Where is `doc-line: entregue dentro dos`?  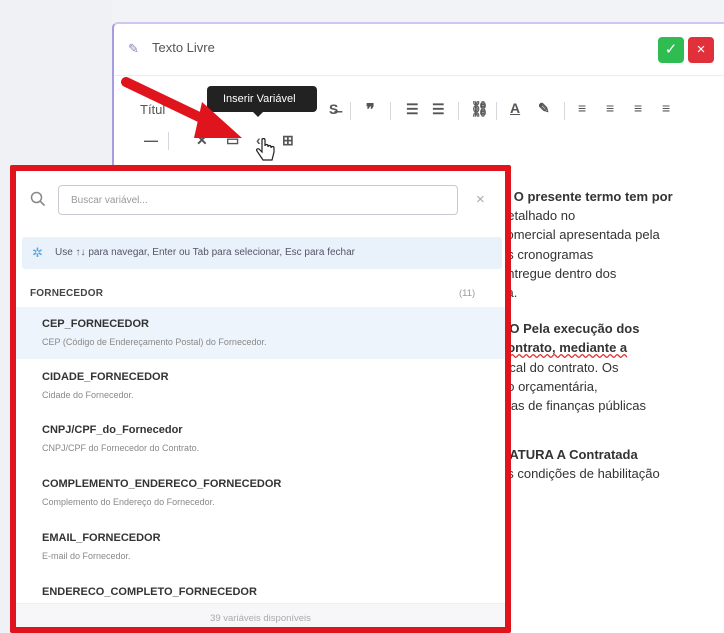 doc-line: entregue dentro dos is located at coordinates (558, 273).